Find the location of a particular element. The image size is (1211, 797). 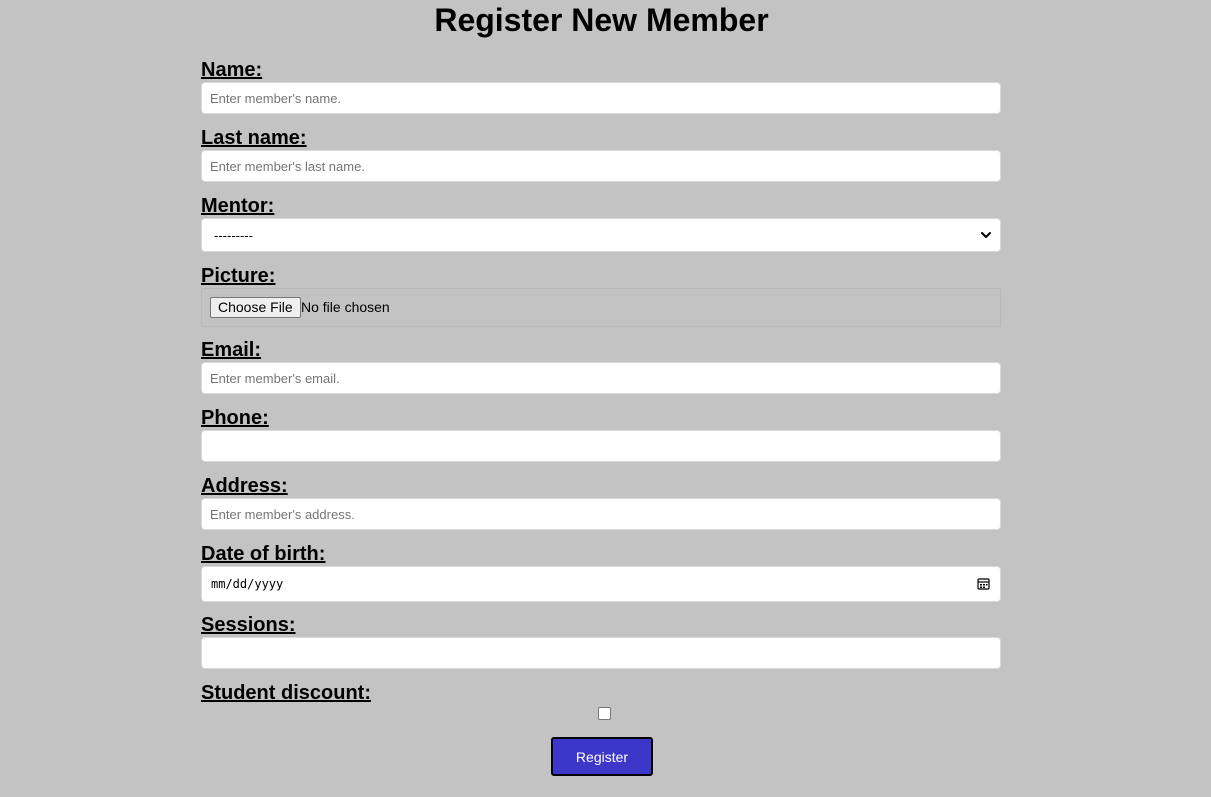

last-name-field-group: Last name: is located at coordinates (601, 154).